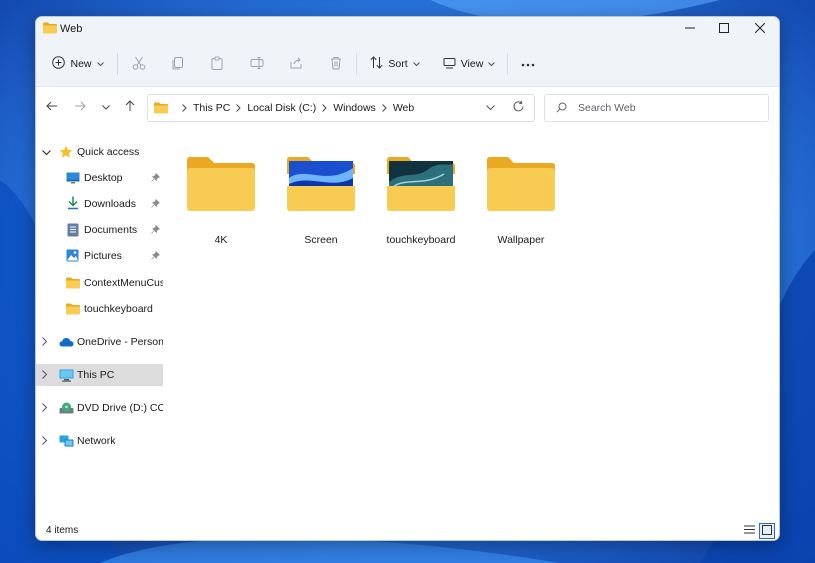 The image size is (815, 563). Describe the element at coordinates (518, 108) in the screenshot. I see `refresh-icon` at that location.